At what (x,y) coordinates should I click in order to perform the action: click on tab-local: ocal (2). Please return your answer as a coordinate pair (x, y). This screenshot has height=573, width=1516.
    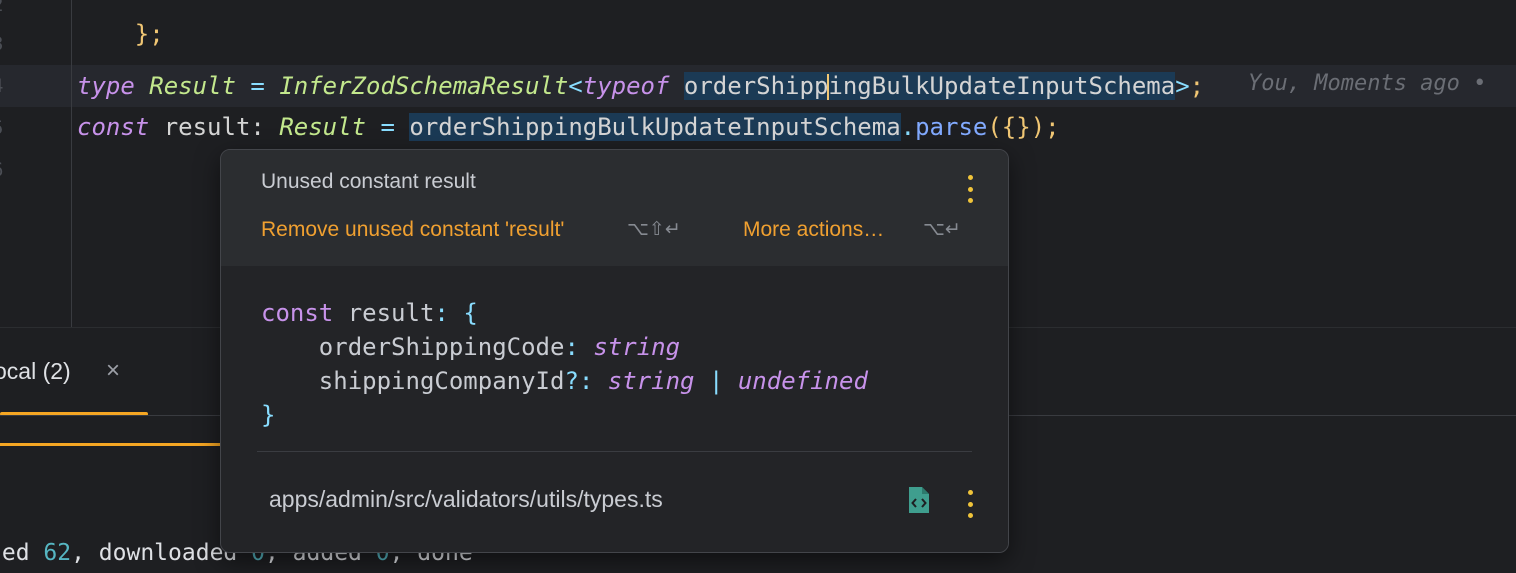
    Looking at the image, I should click on (35, 371).